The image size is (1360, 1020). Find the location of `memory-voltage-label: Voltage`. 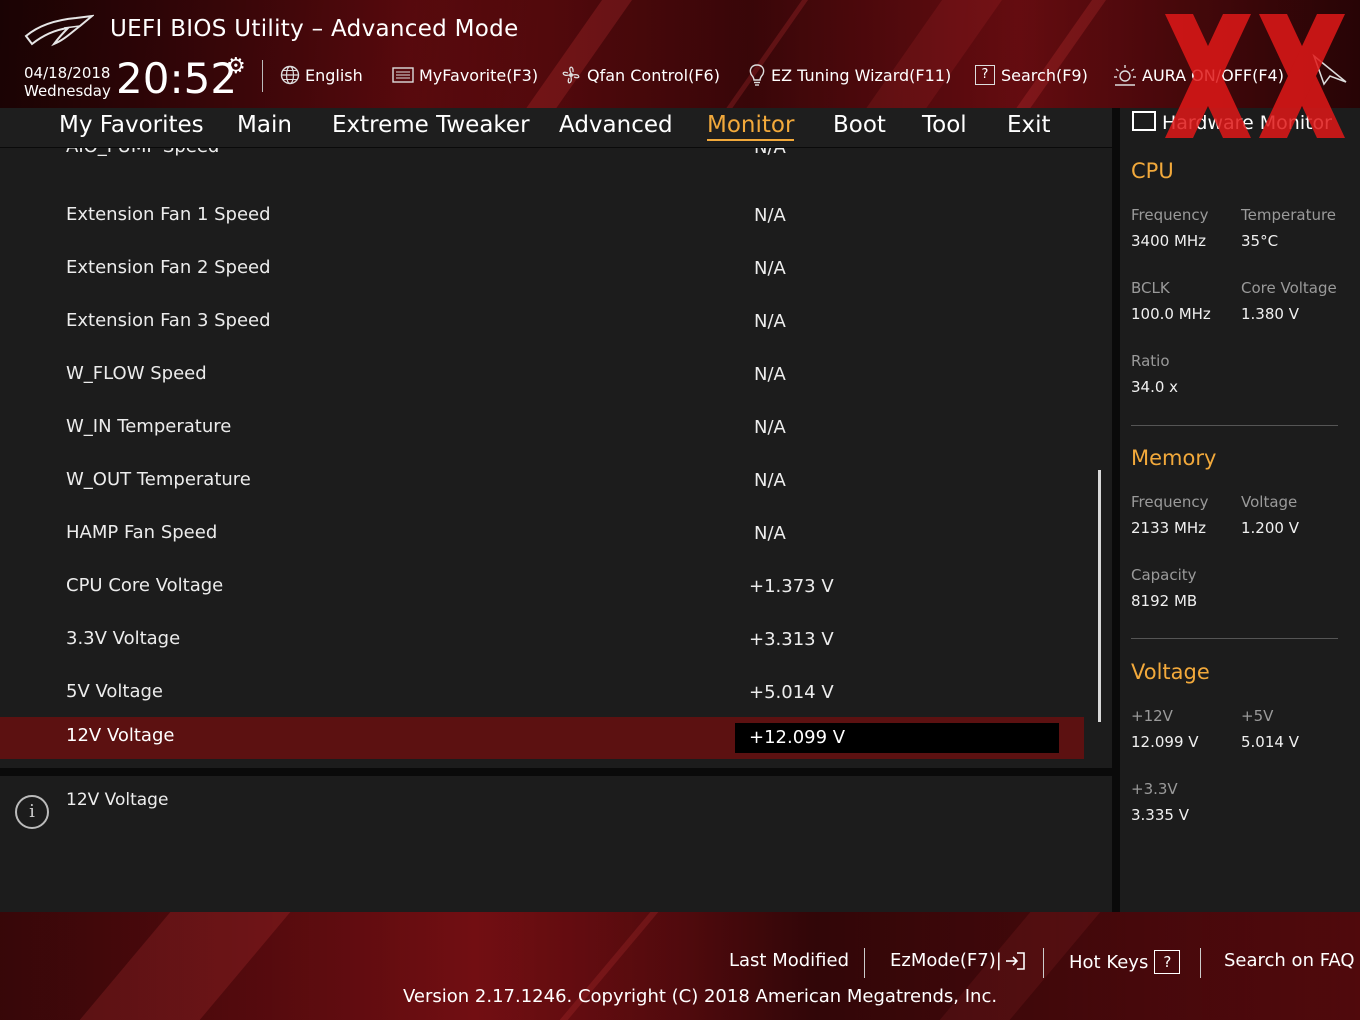

memory-voltage-label: Voltage is located at coordinates (1269, 502).